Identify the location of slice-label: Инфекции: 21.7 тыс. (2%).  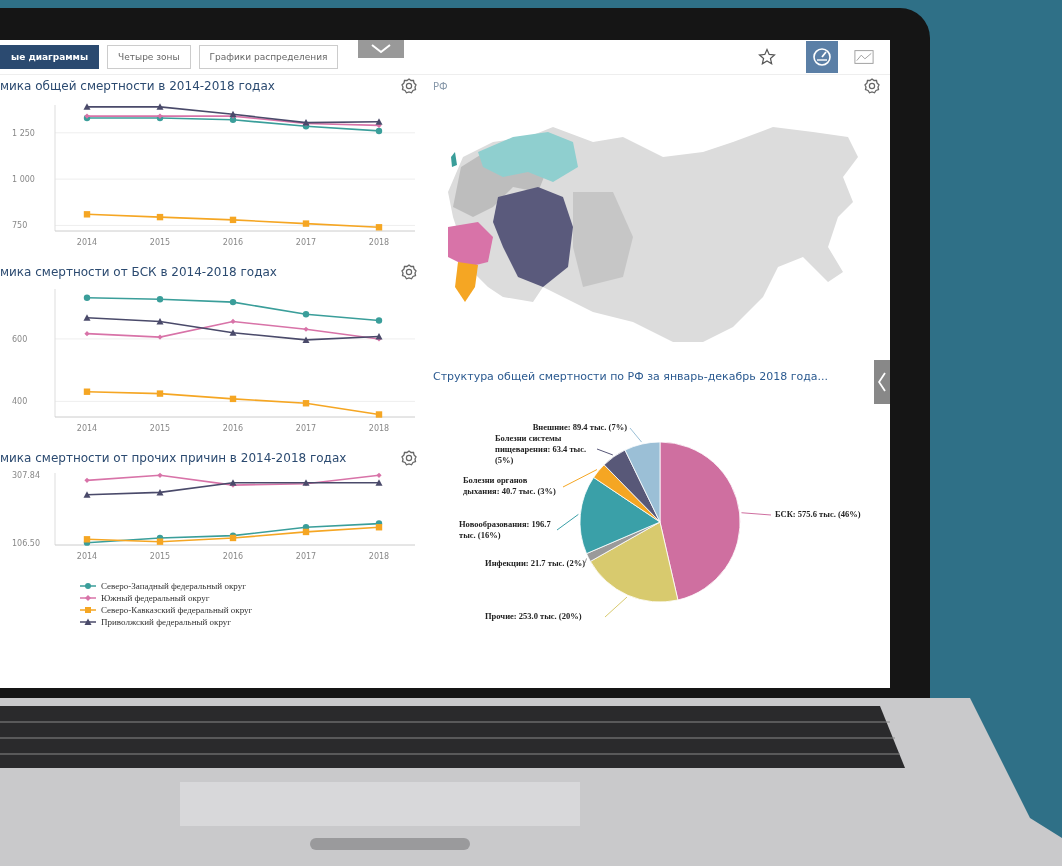
(534, 563).